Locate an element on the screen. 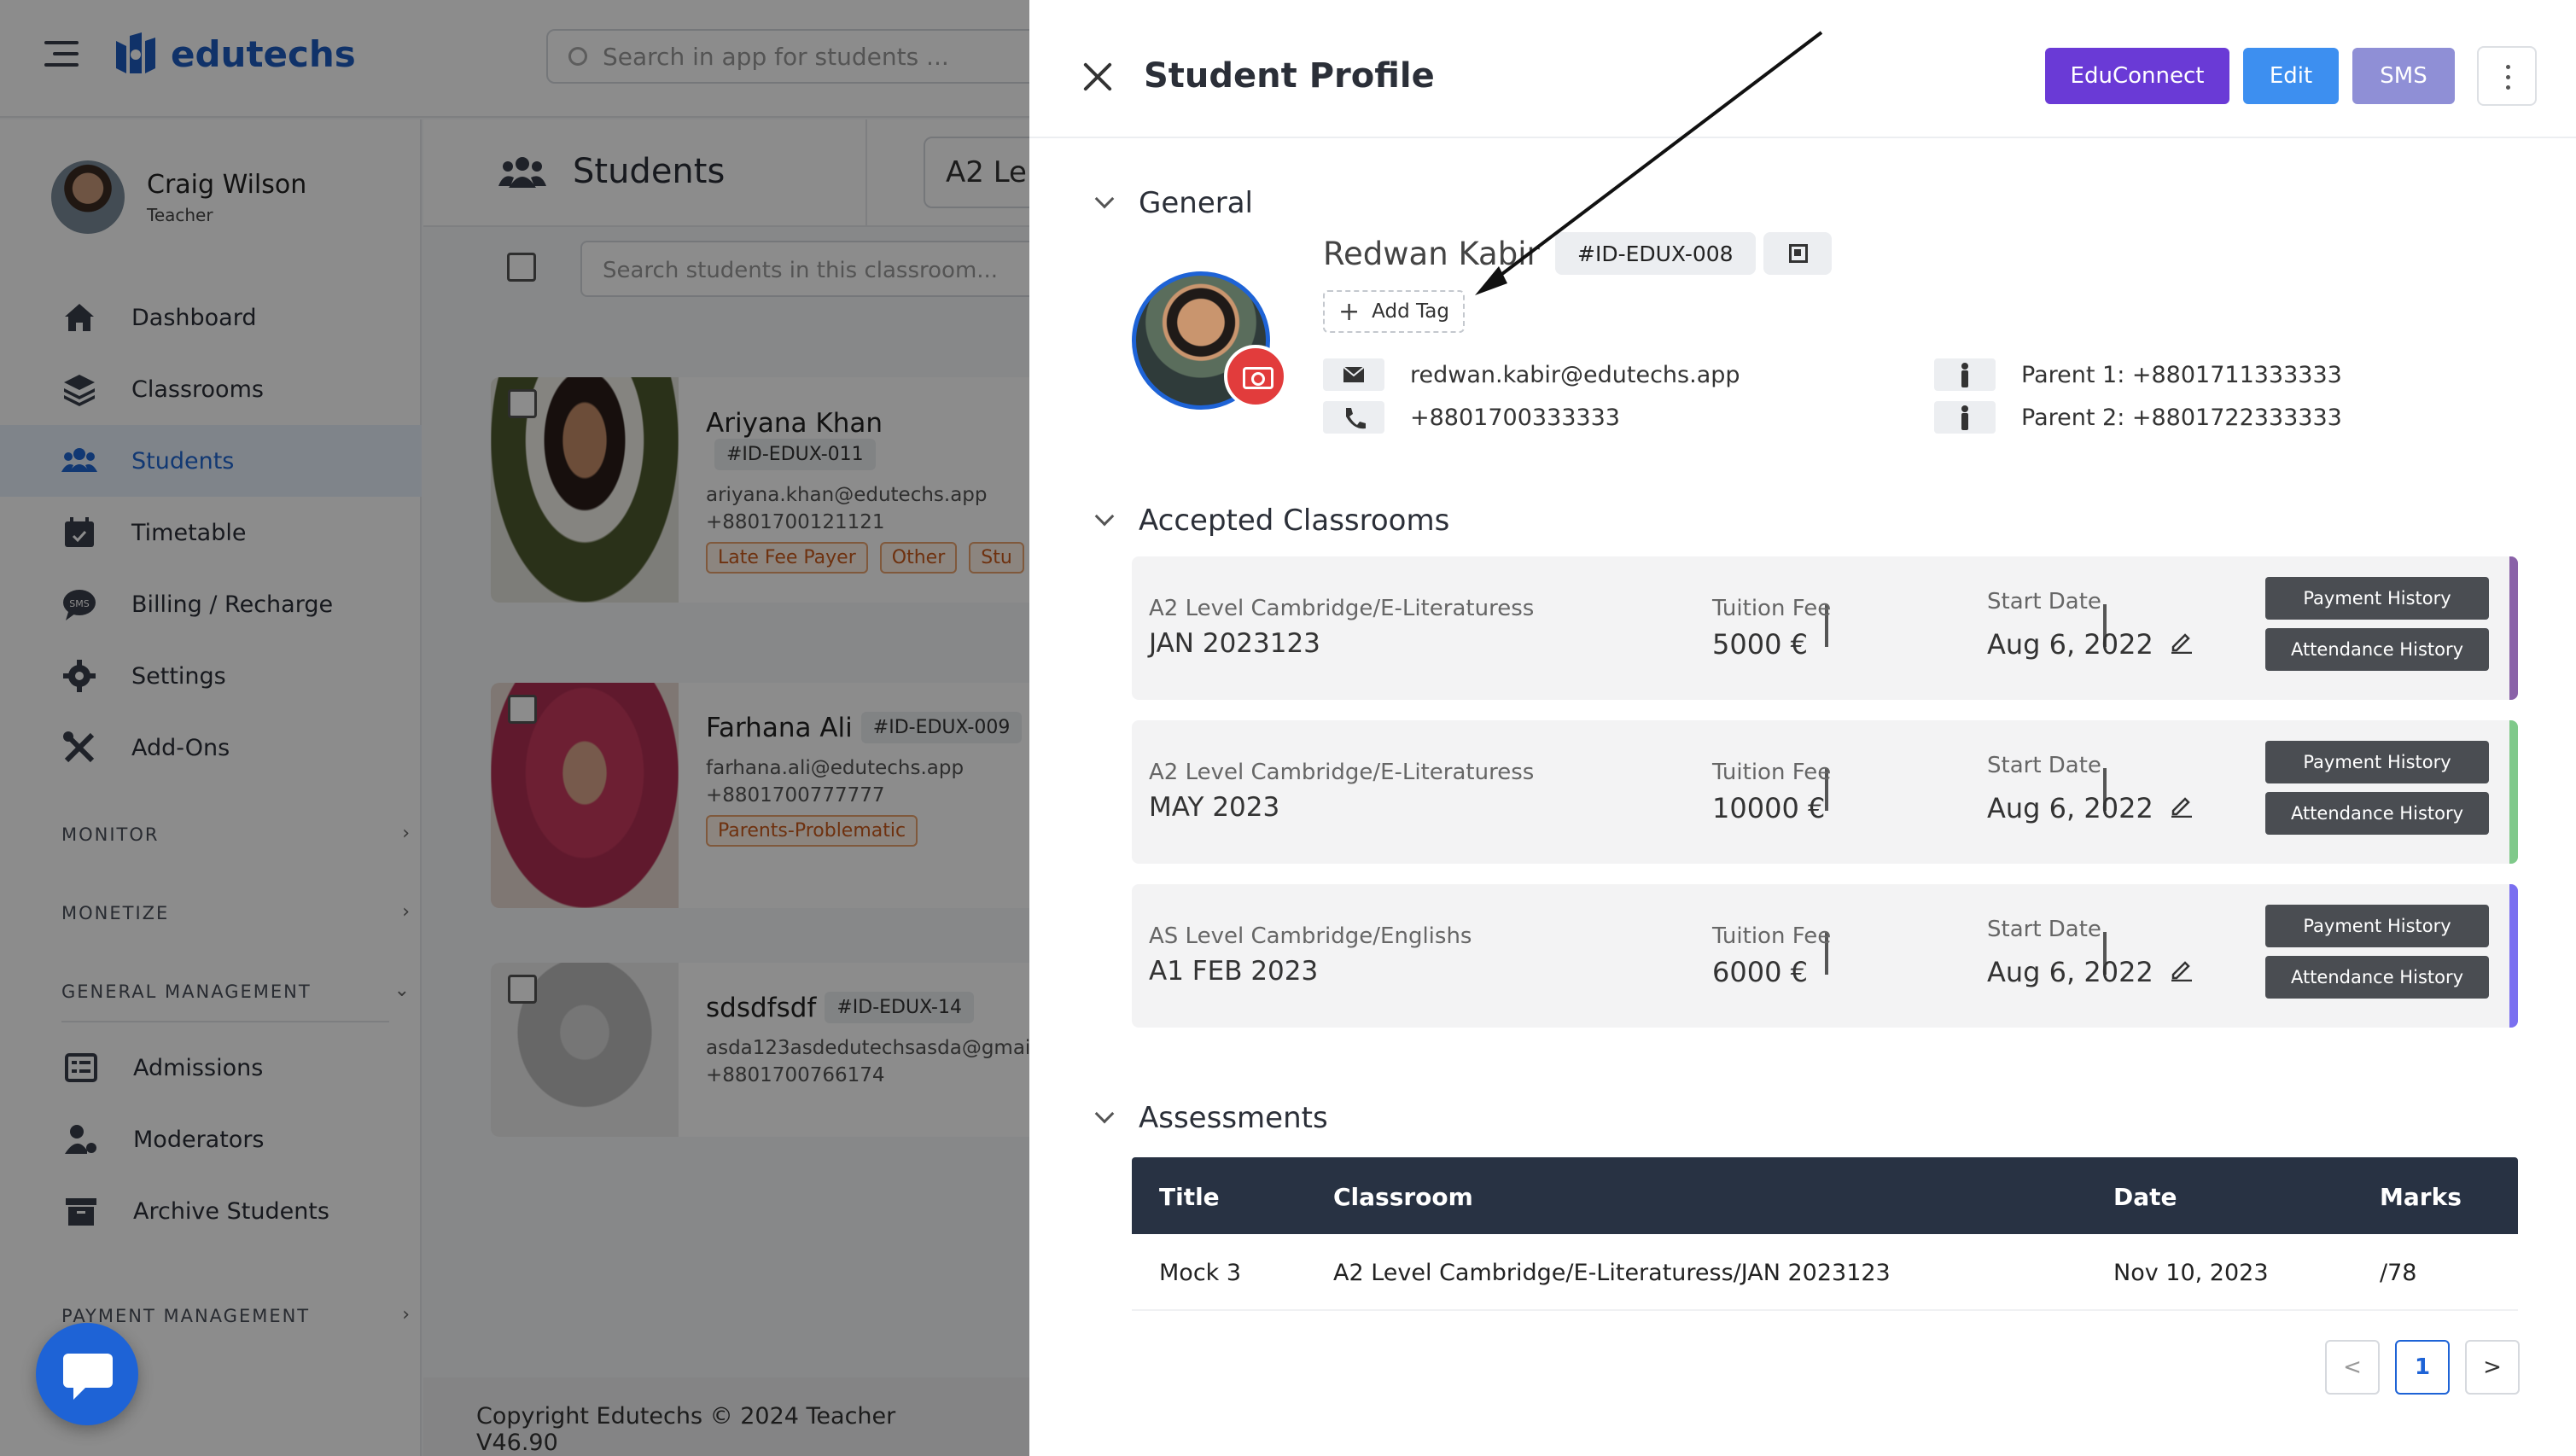 The height and width of the screenshot is (1456, 2576). section-assessments-toggle: Assessments is located at coordinates (1211, 1118).